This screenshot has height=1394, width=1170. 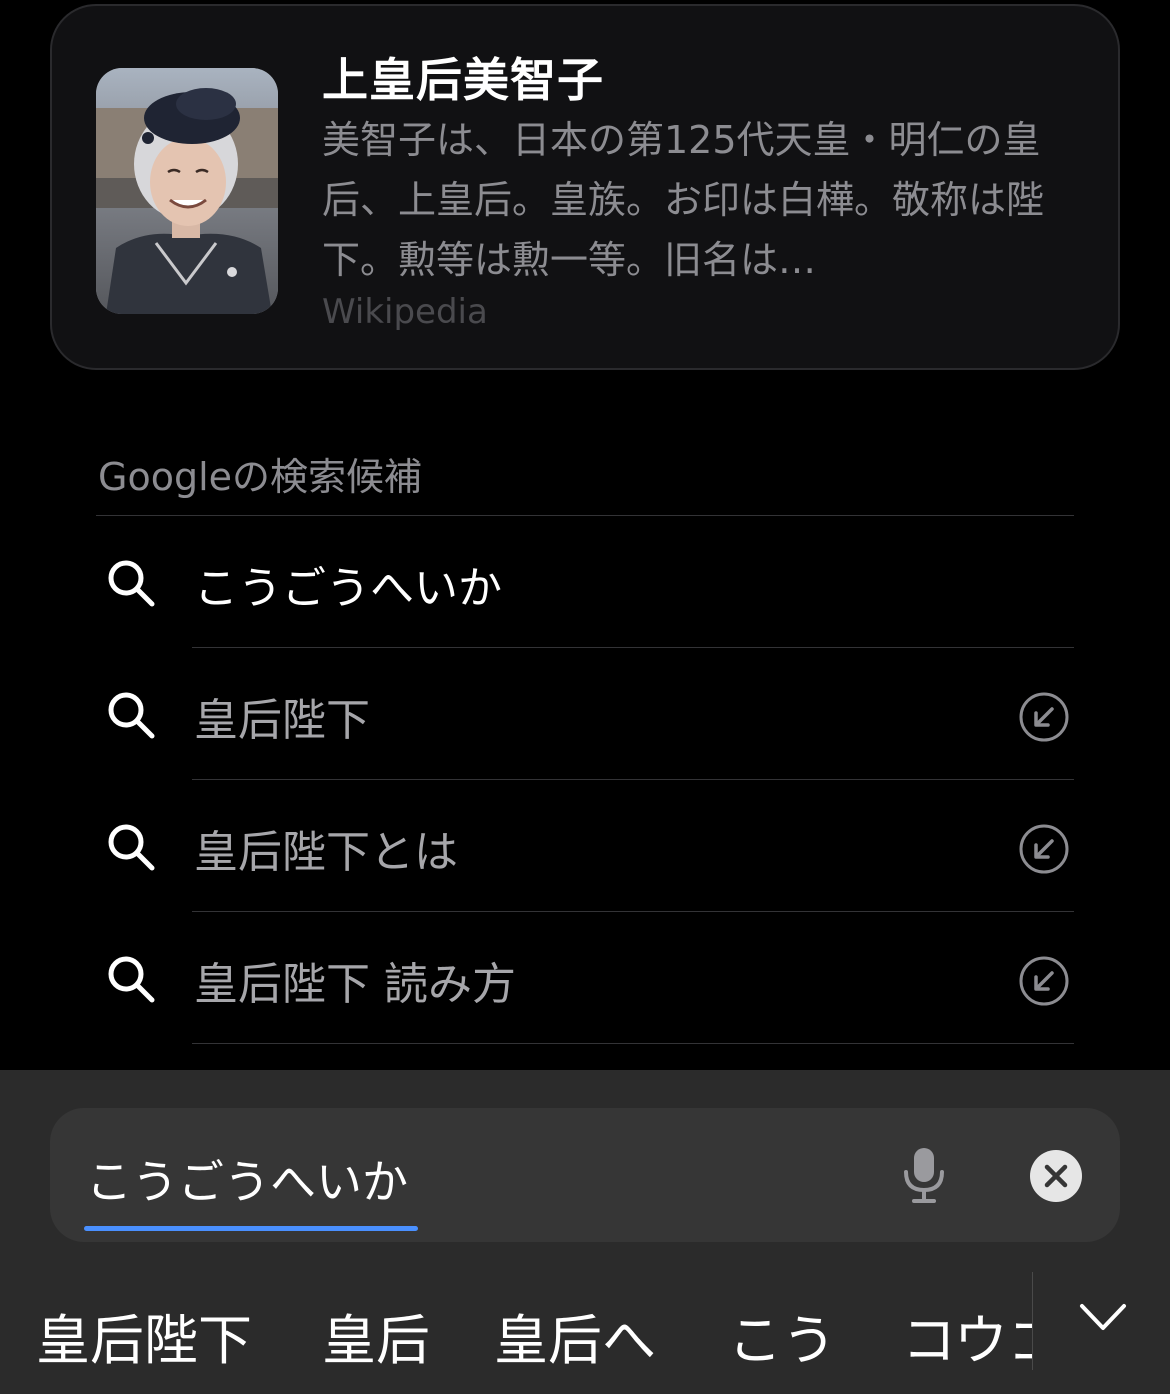 What do you see at coordinates (405, 312) in the screenshot?
I see `card-source: Wikipedia` at bounding box center [405, 312].